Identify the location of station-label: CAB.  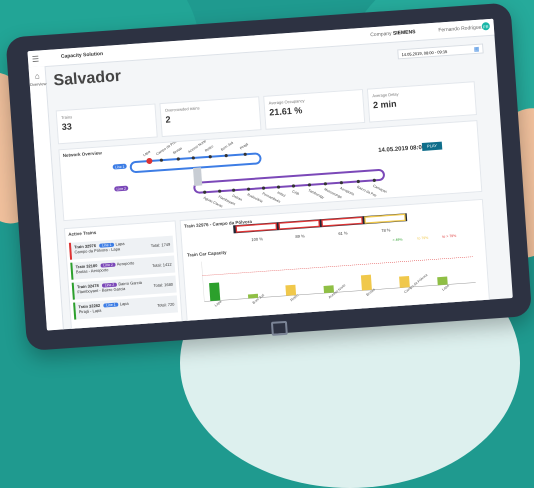
(295, 192).